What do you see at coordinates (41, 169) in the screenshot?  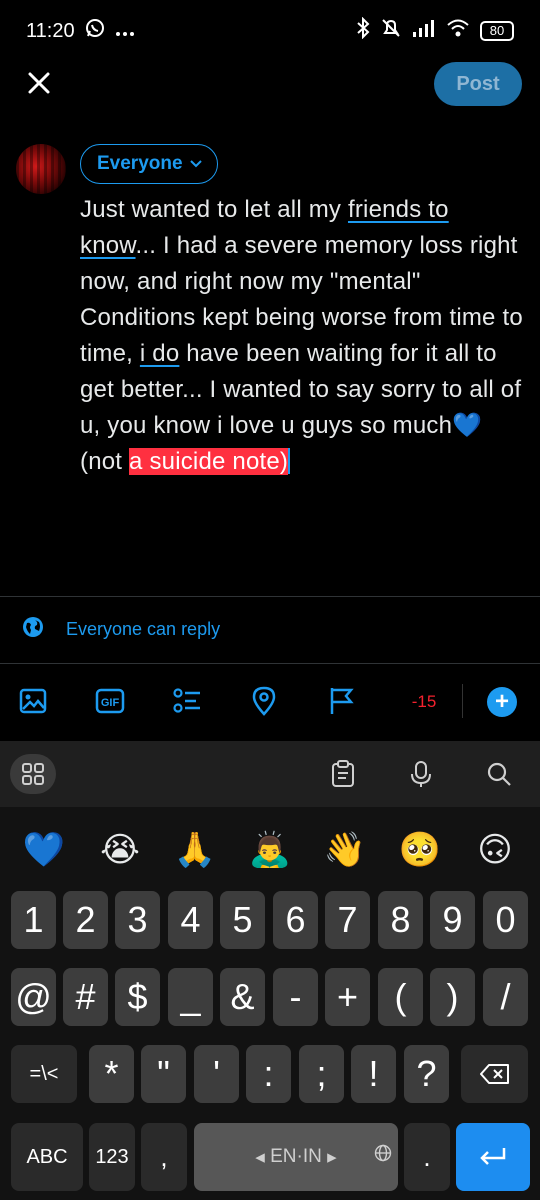 I see `avatar` at bounding box center [41, 169].